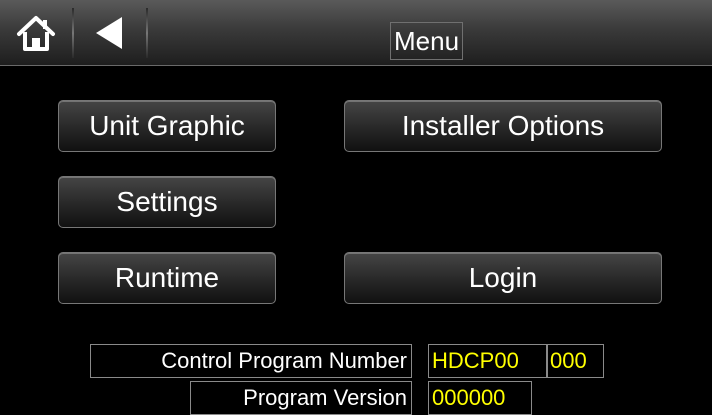 This screenshot has width=712, height=415. Describe the element at coordinates (503, 278) in the screenshot. I see `login-button: Login` at that location.